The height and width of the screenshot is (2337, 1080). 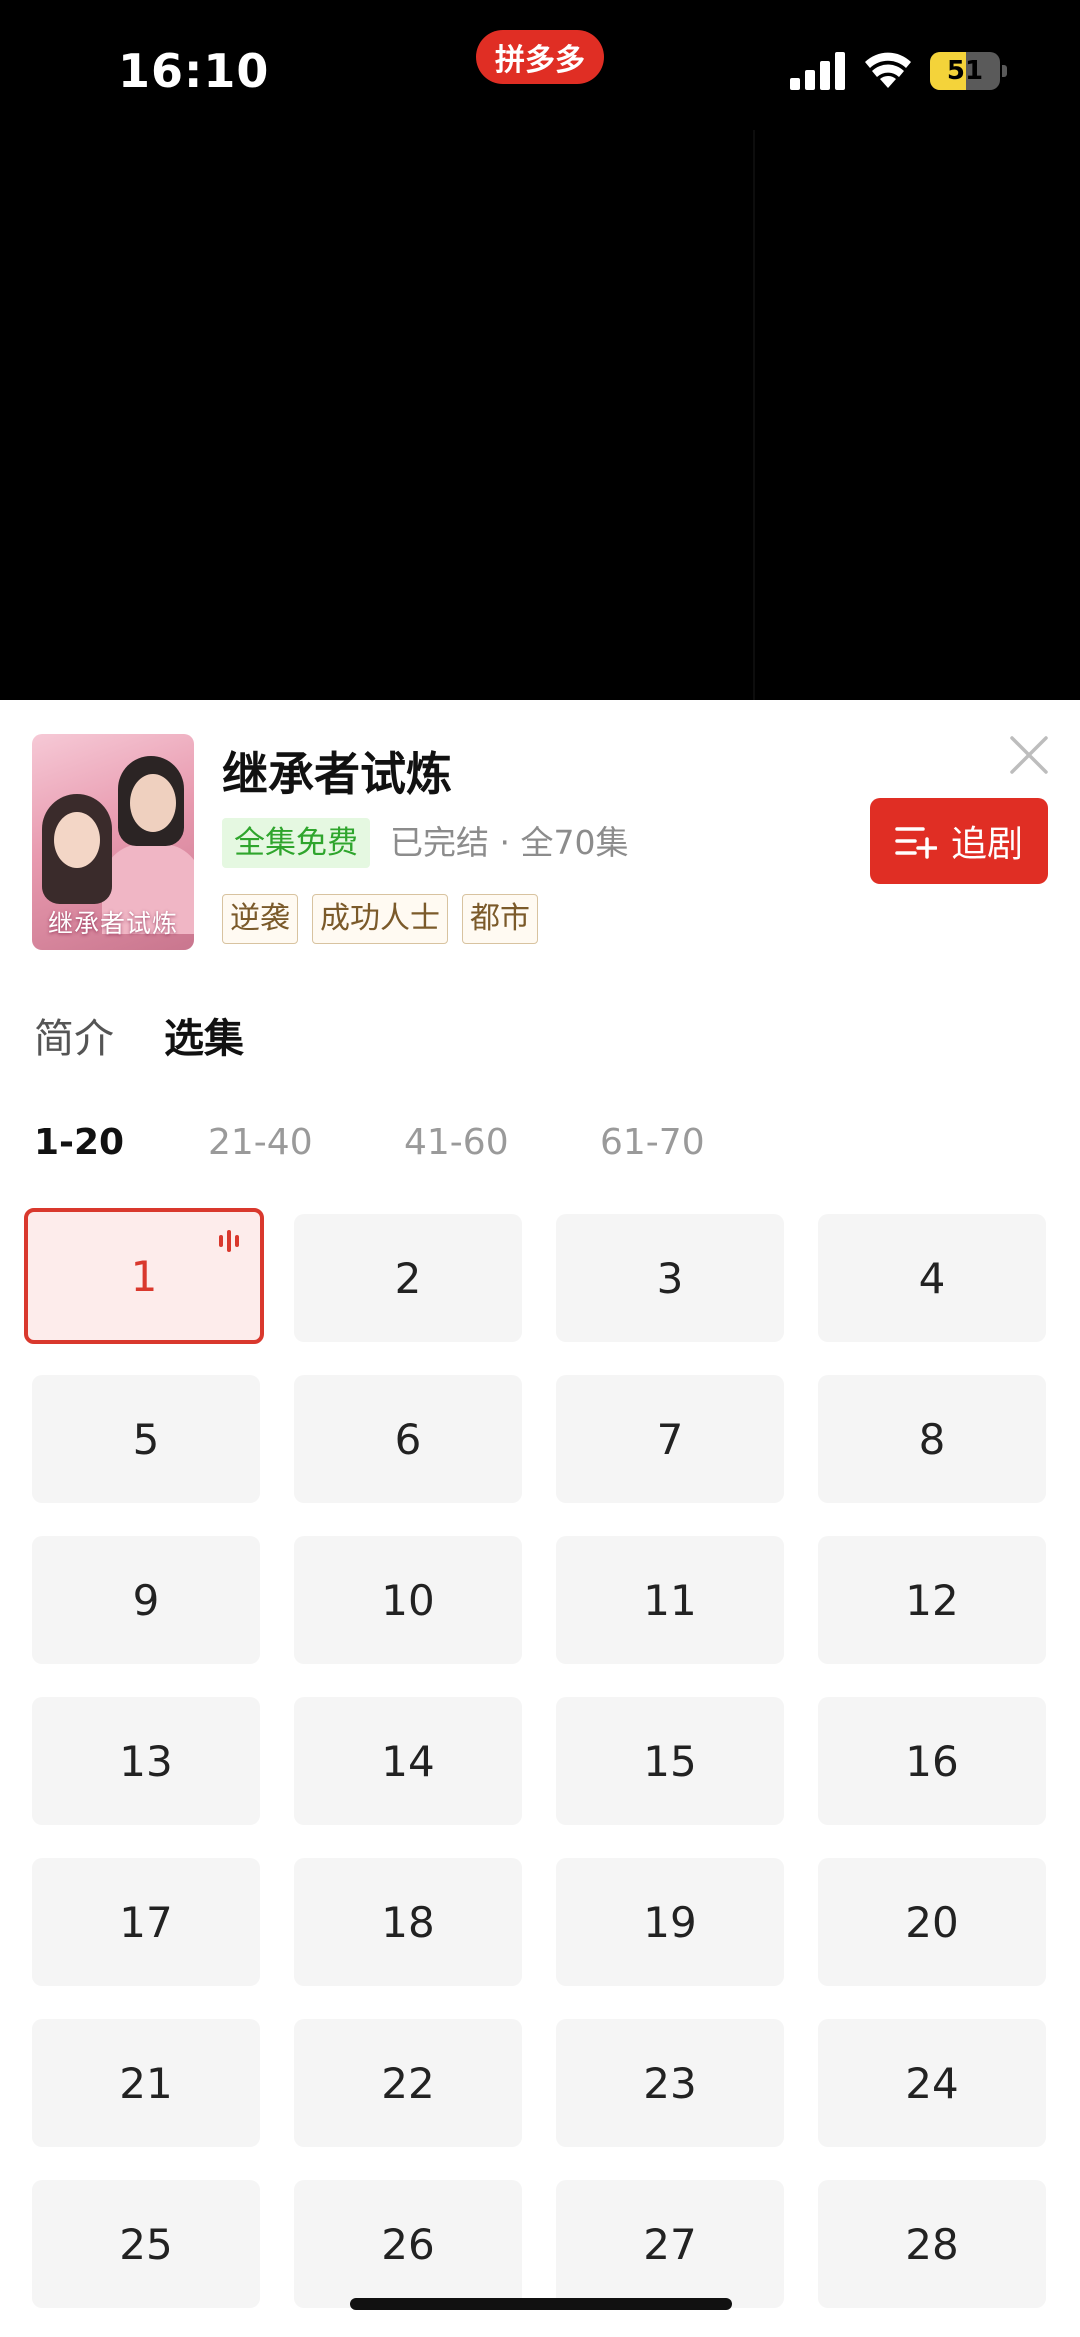 I want to click on episode-number: 16, so click(x=932, y=1761).